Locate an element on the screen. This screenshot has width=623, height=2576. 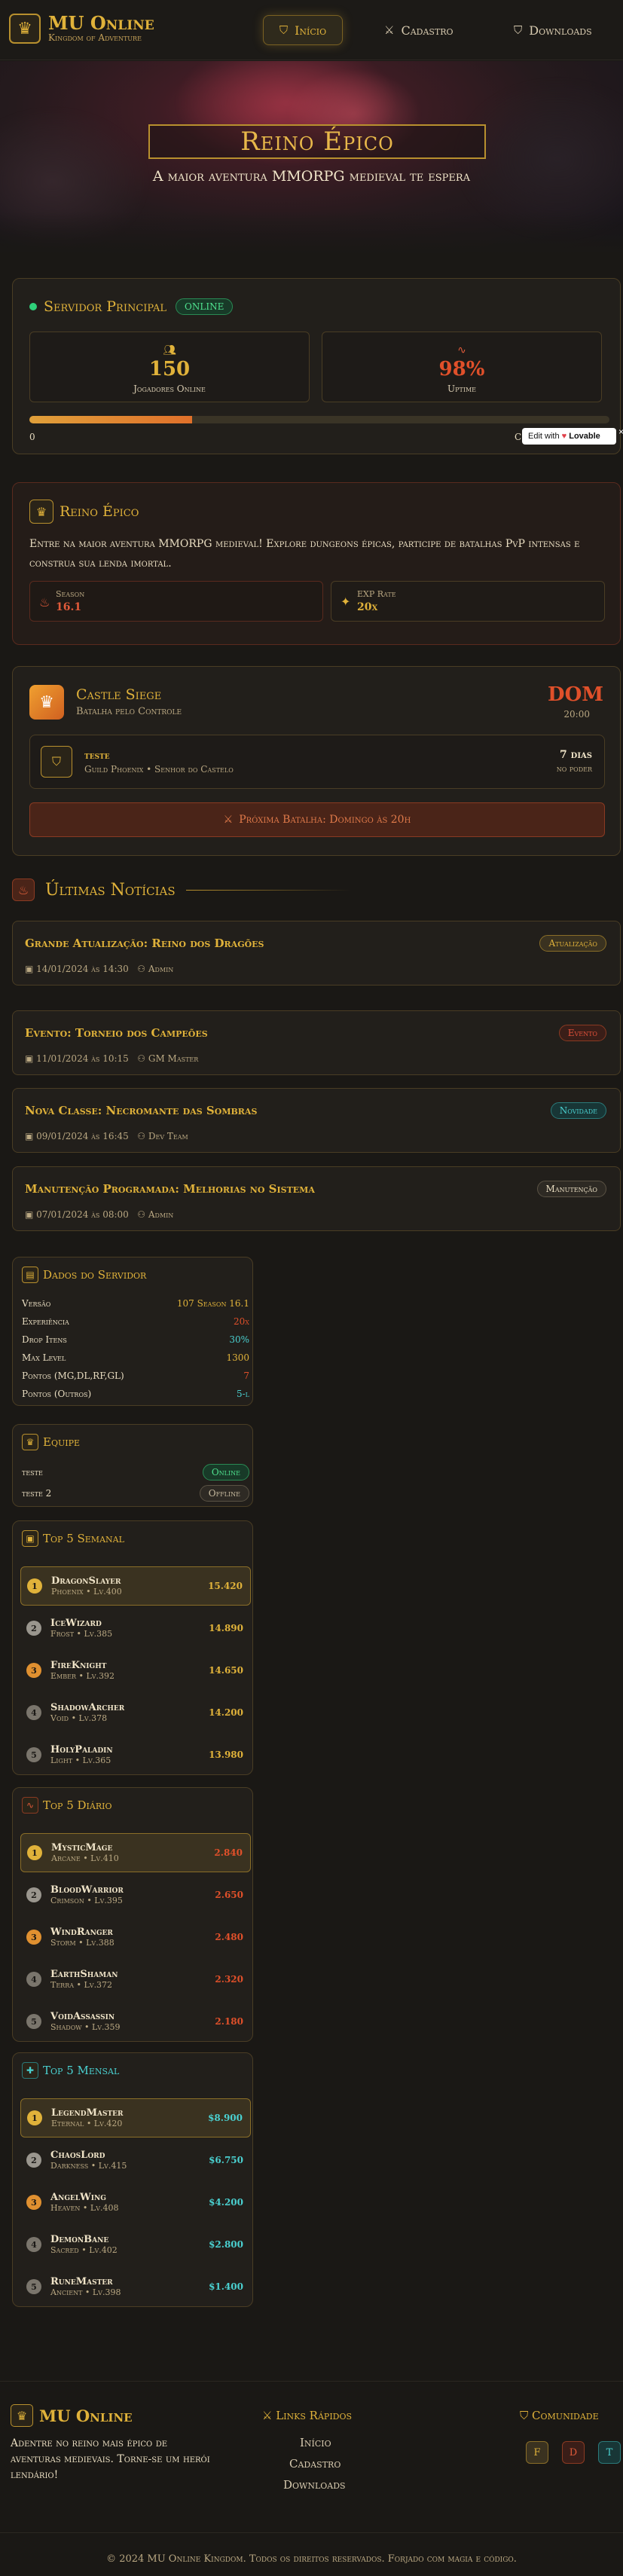
plus-icon: ✚ is located at coordinates (30, 2070).